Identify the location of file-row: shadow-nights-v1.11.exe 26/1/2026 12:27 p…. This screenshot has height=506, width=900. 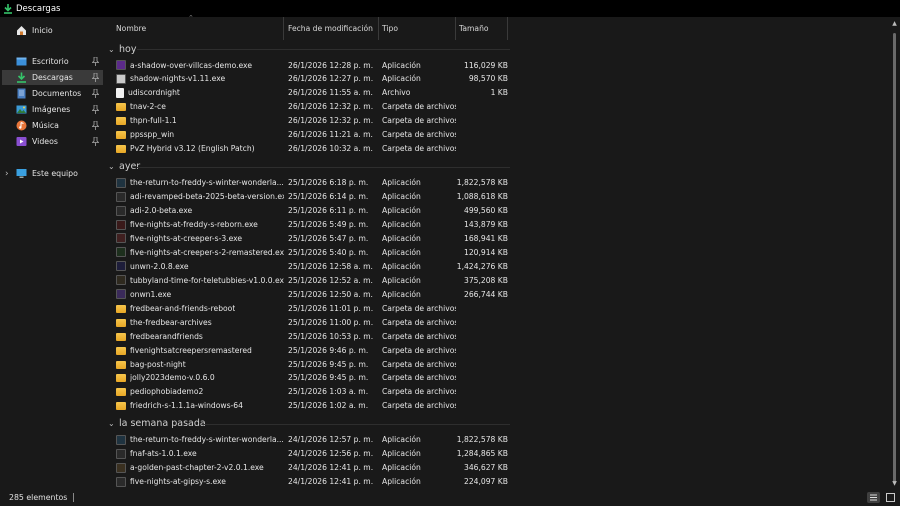
(307, 79).